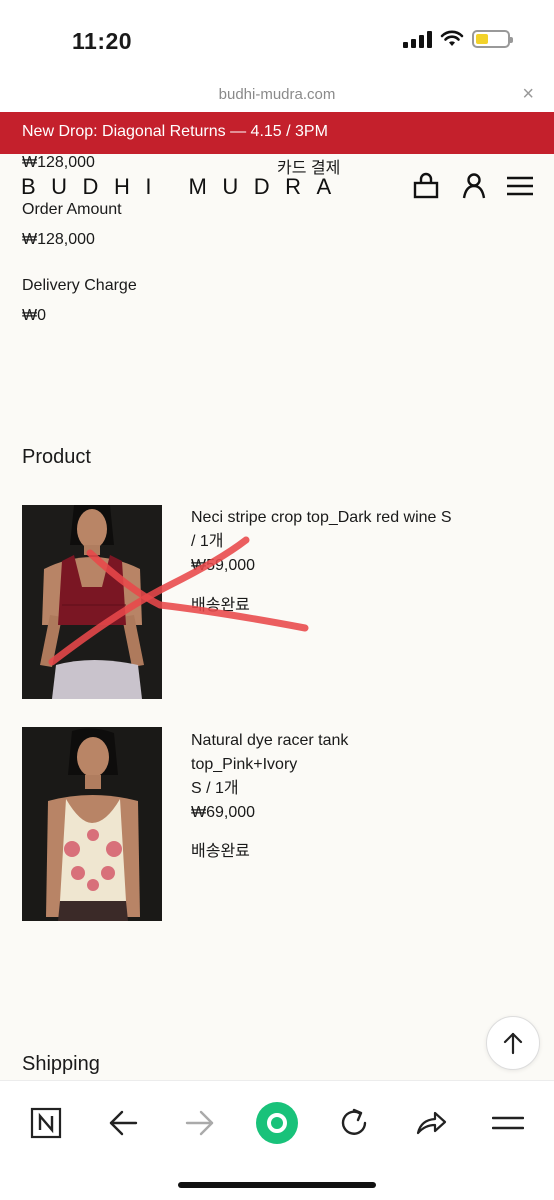 Image resolution: width=554 pixels, height=1200 pixels. What do you see at coordinates (61, 1064) in the screenshot?
I see `shipping-section-title: Shipping` at bounding box center [61, 1064].